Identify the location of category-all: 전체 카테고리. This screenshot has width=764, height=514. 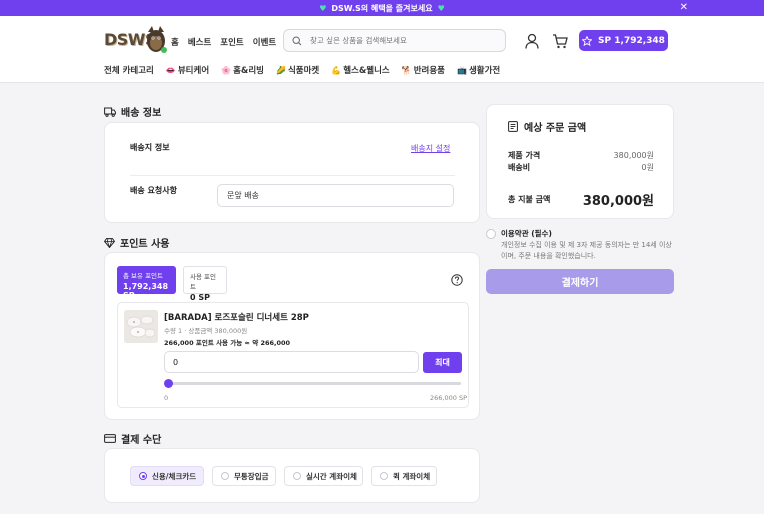
(129, 70).